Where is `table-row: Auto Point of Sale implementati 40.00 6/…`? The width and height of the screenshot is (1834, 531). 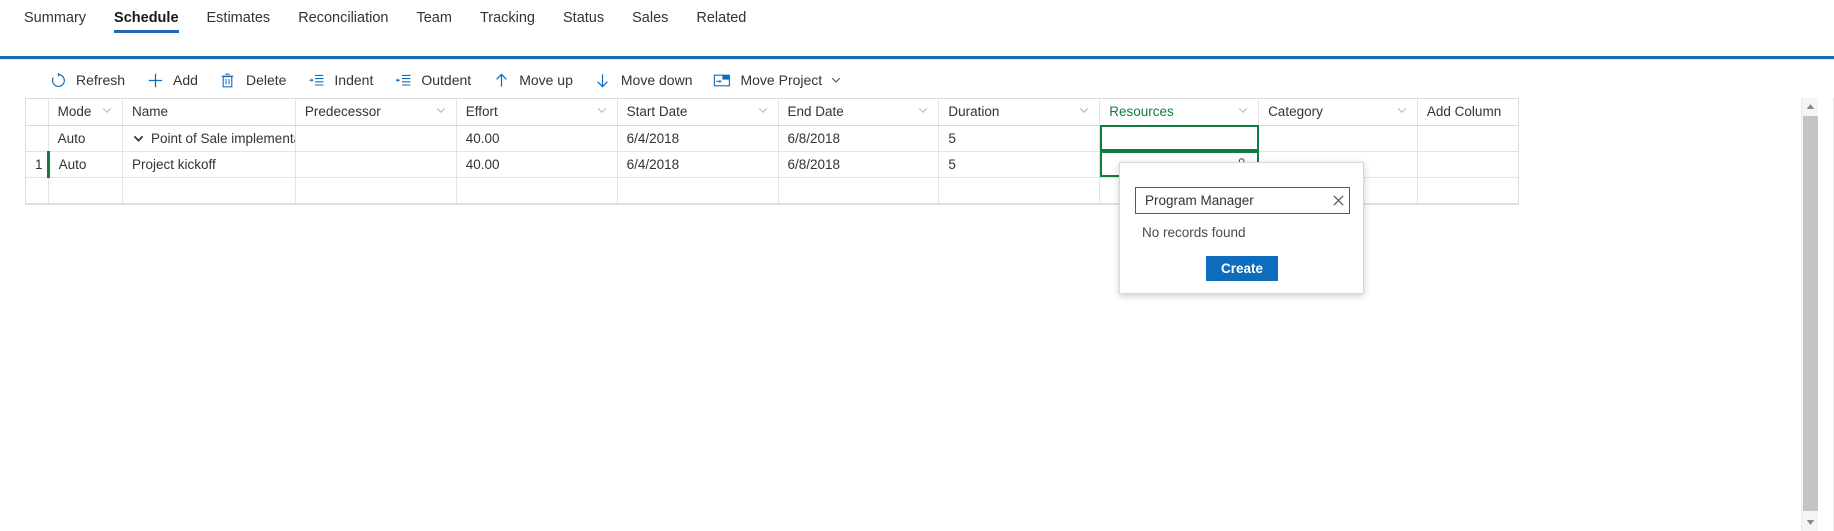
table-row: Auto Point of Sale implementati 40.00 6/… is located at coordinates (772, 138).